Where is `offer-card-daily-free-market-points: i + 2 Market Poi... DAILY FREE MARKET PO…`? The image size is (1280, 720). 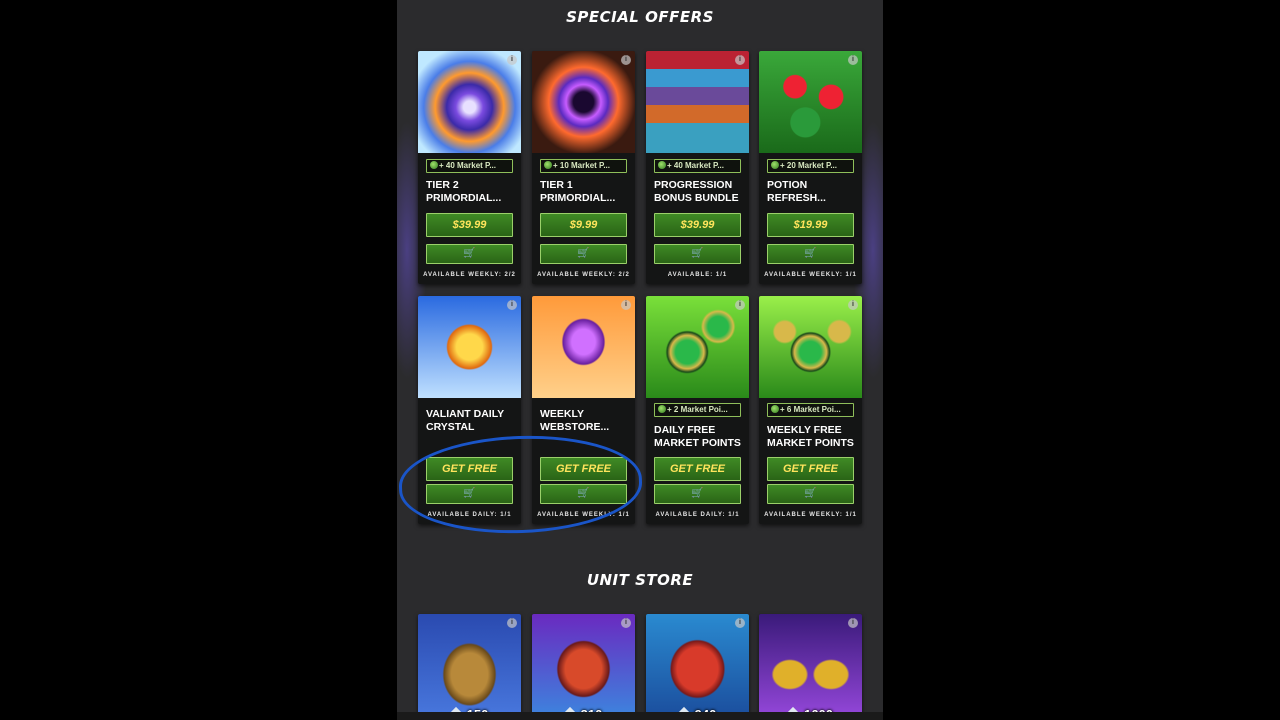
offer-card-daily-free-market-points: i + 2 Market Poi... DAILY FREE MARKET PO… is located at coordinates (697, 410).